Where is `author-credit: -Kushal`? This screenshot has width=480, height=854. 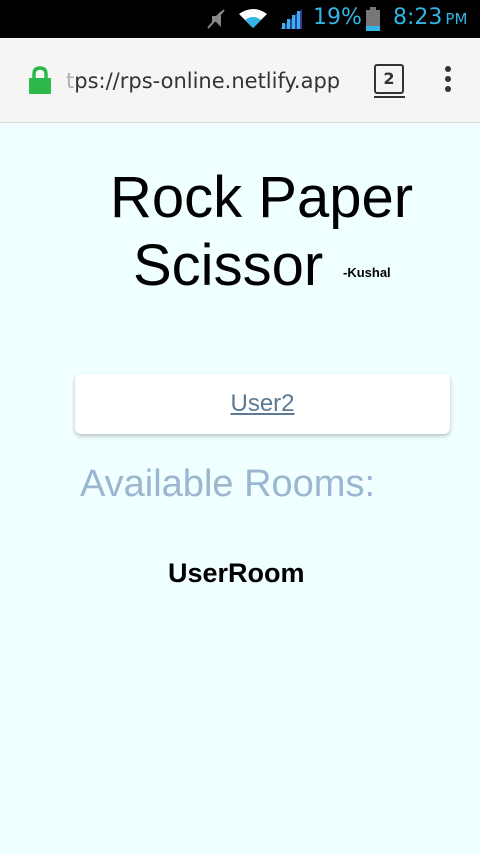
author-credit: -Kushal is located at coordinates (367, 272).